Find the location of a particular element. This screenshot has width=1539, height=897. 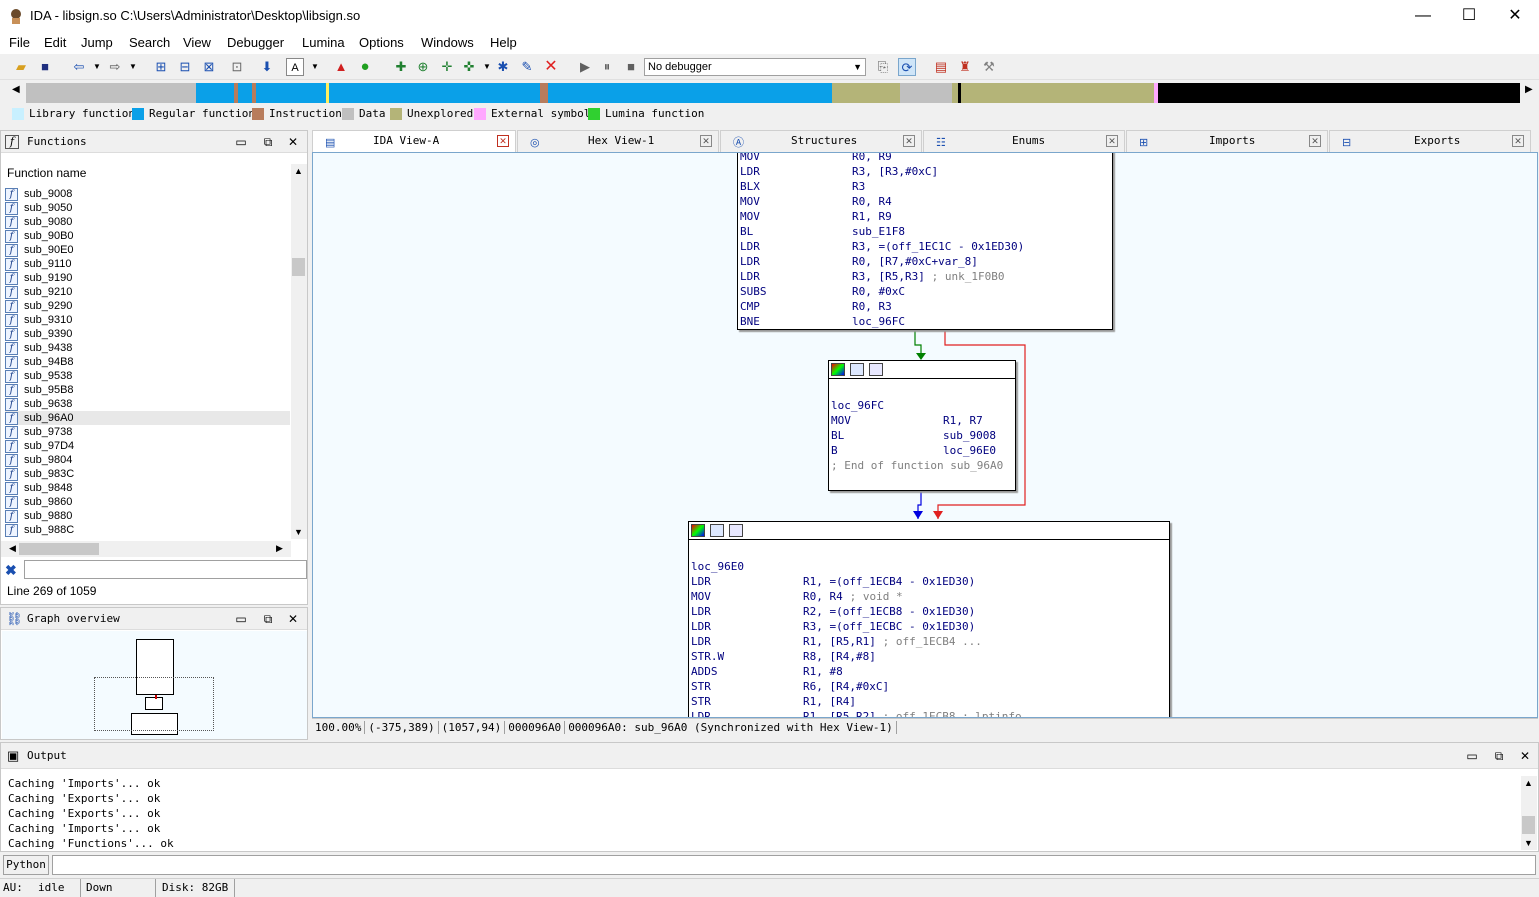

asm-operands: R0, R9 is located at coordinates (872, 158).